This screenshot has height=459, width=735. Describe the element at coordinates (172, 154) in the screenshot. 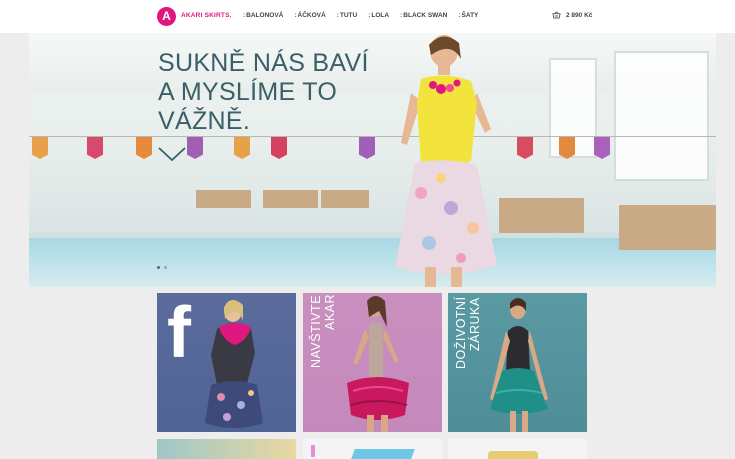

I see `chevron-down-icon` at that location.